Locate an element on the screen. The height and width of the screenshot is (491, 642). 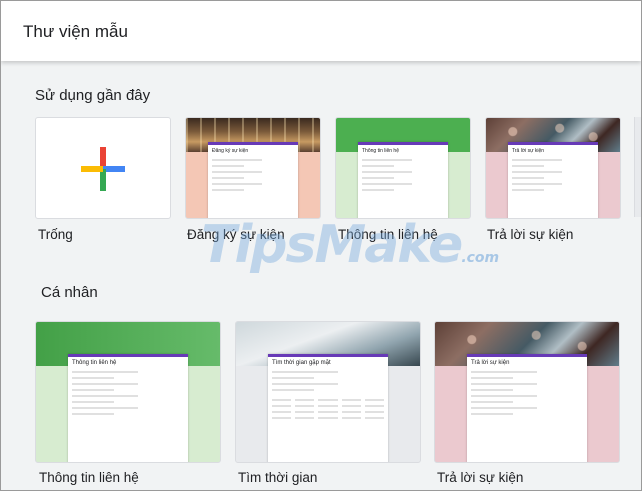
section-title-recent: Sử dụng gần đây is located at coordinates (93, 95).